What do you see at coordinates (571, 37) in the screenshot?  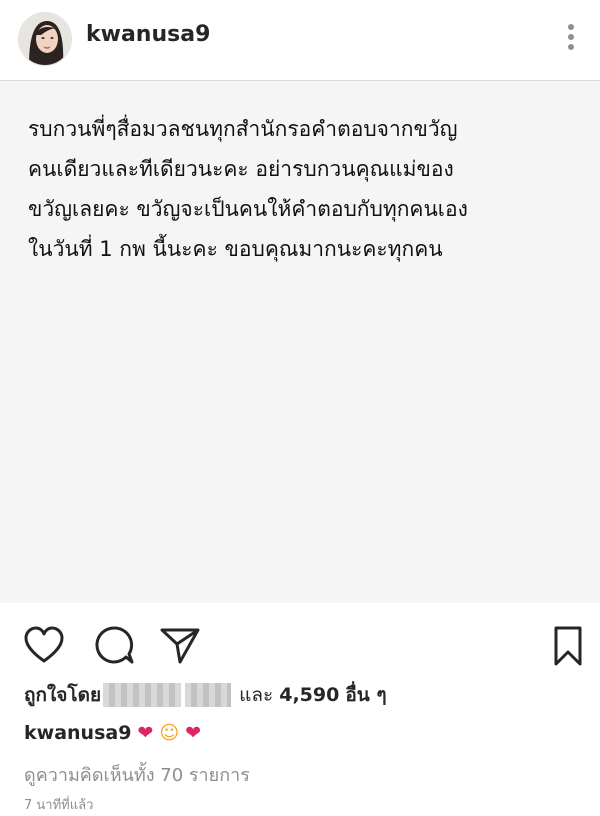 I see `more-vertical-icon` at bounding box center [571, 37].